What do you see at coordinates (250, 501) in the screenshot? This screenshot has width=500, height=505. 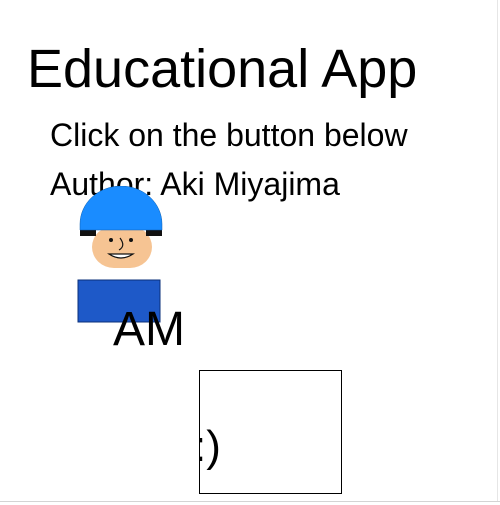 I see `bottom-divider` at bounding box center [250, 501].